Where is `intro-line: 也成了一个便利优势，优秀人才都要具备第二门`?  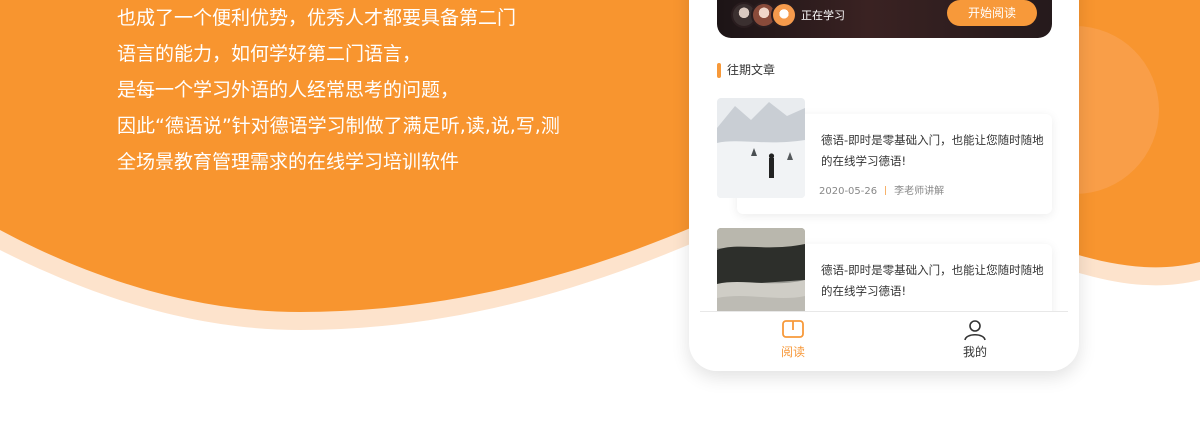
intro-line: 也成了一个便利优势，优秀人才都要具备第二门 is located at coordinates (317, 18).